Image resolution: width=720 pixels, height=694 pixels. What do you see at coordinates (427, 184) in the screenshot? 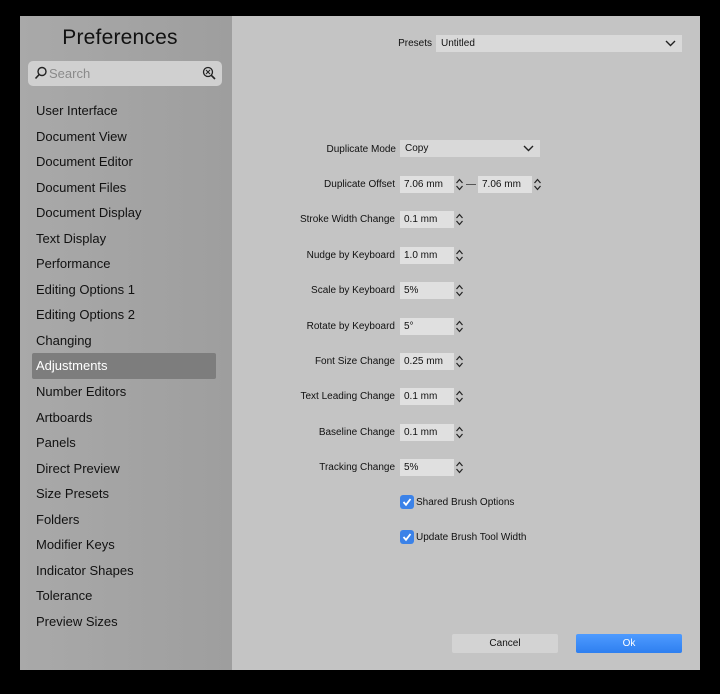
I see `duplicate-offset-x-field: 7.06 mm` at bounding box center [427, 184].